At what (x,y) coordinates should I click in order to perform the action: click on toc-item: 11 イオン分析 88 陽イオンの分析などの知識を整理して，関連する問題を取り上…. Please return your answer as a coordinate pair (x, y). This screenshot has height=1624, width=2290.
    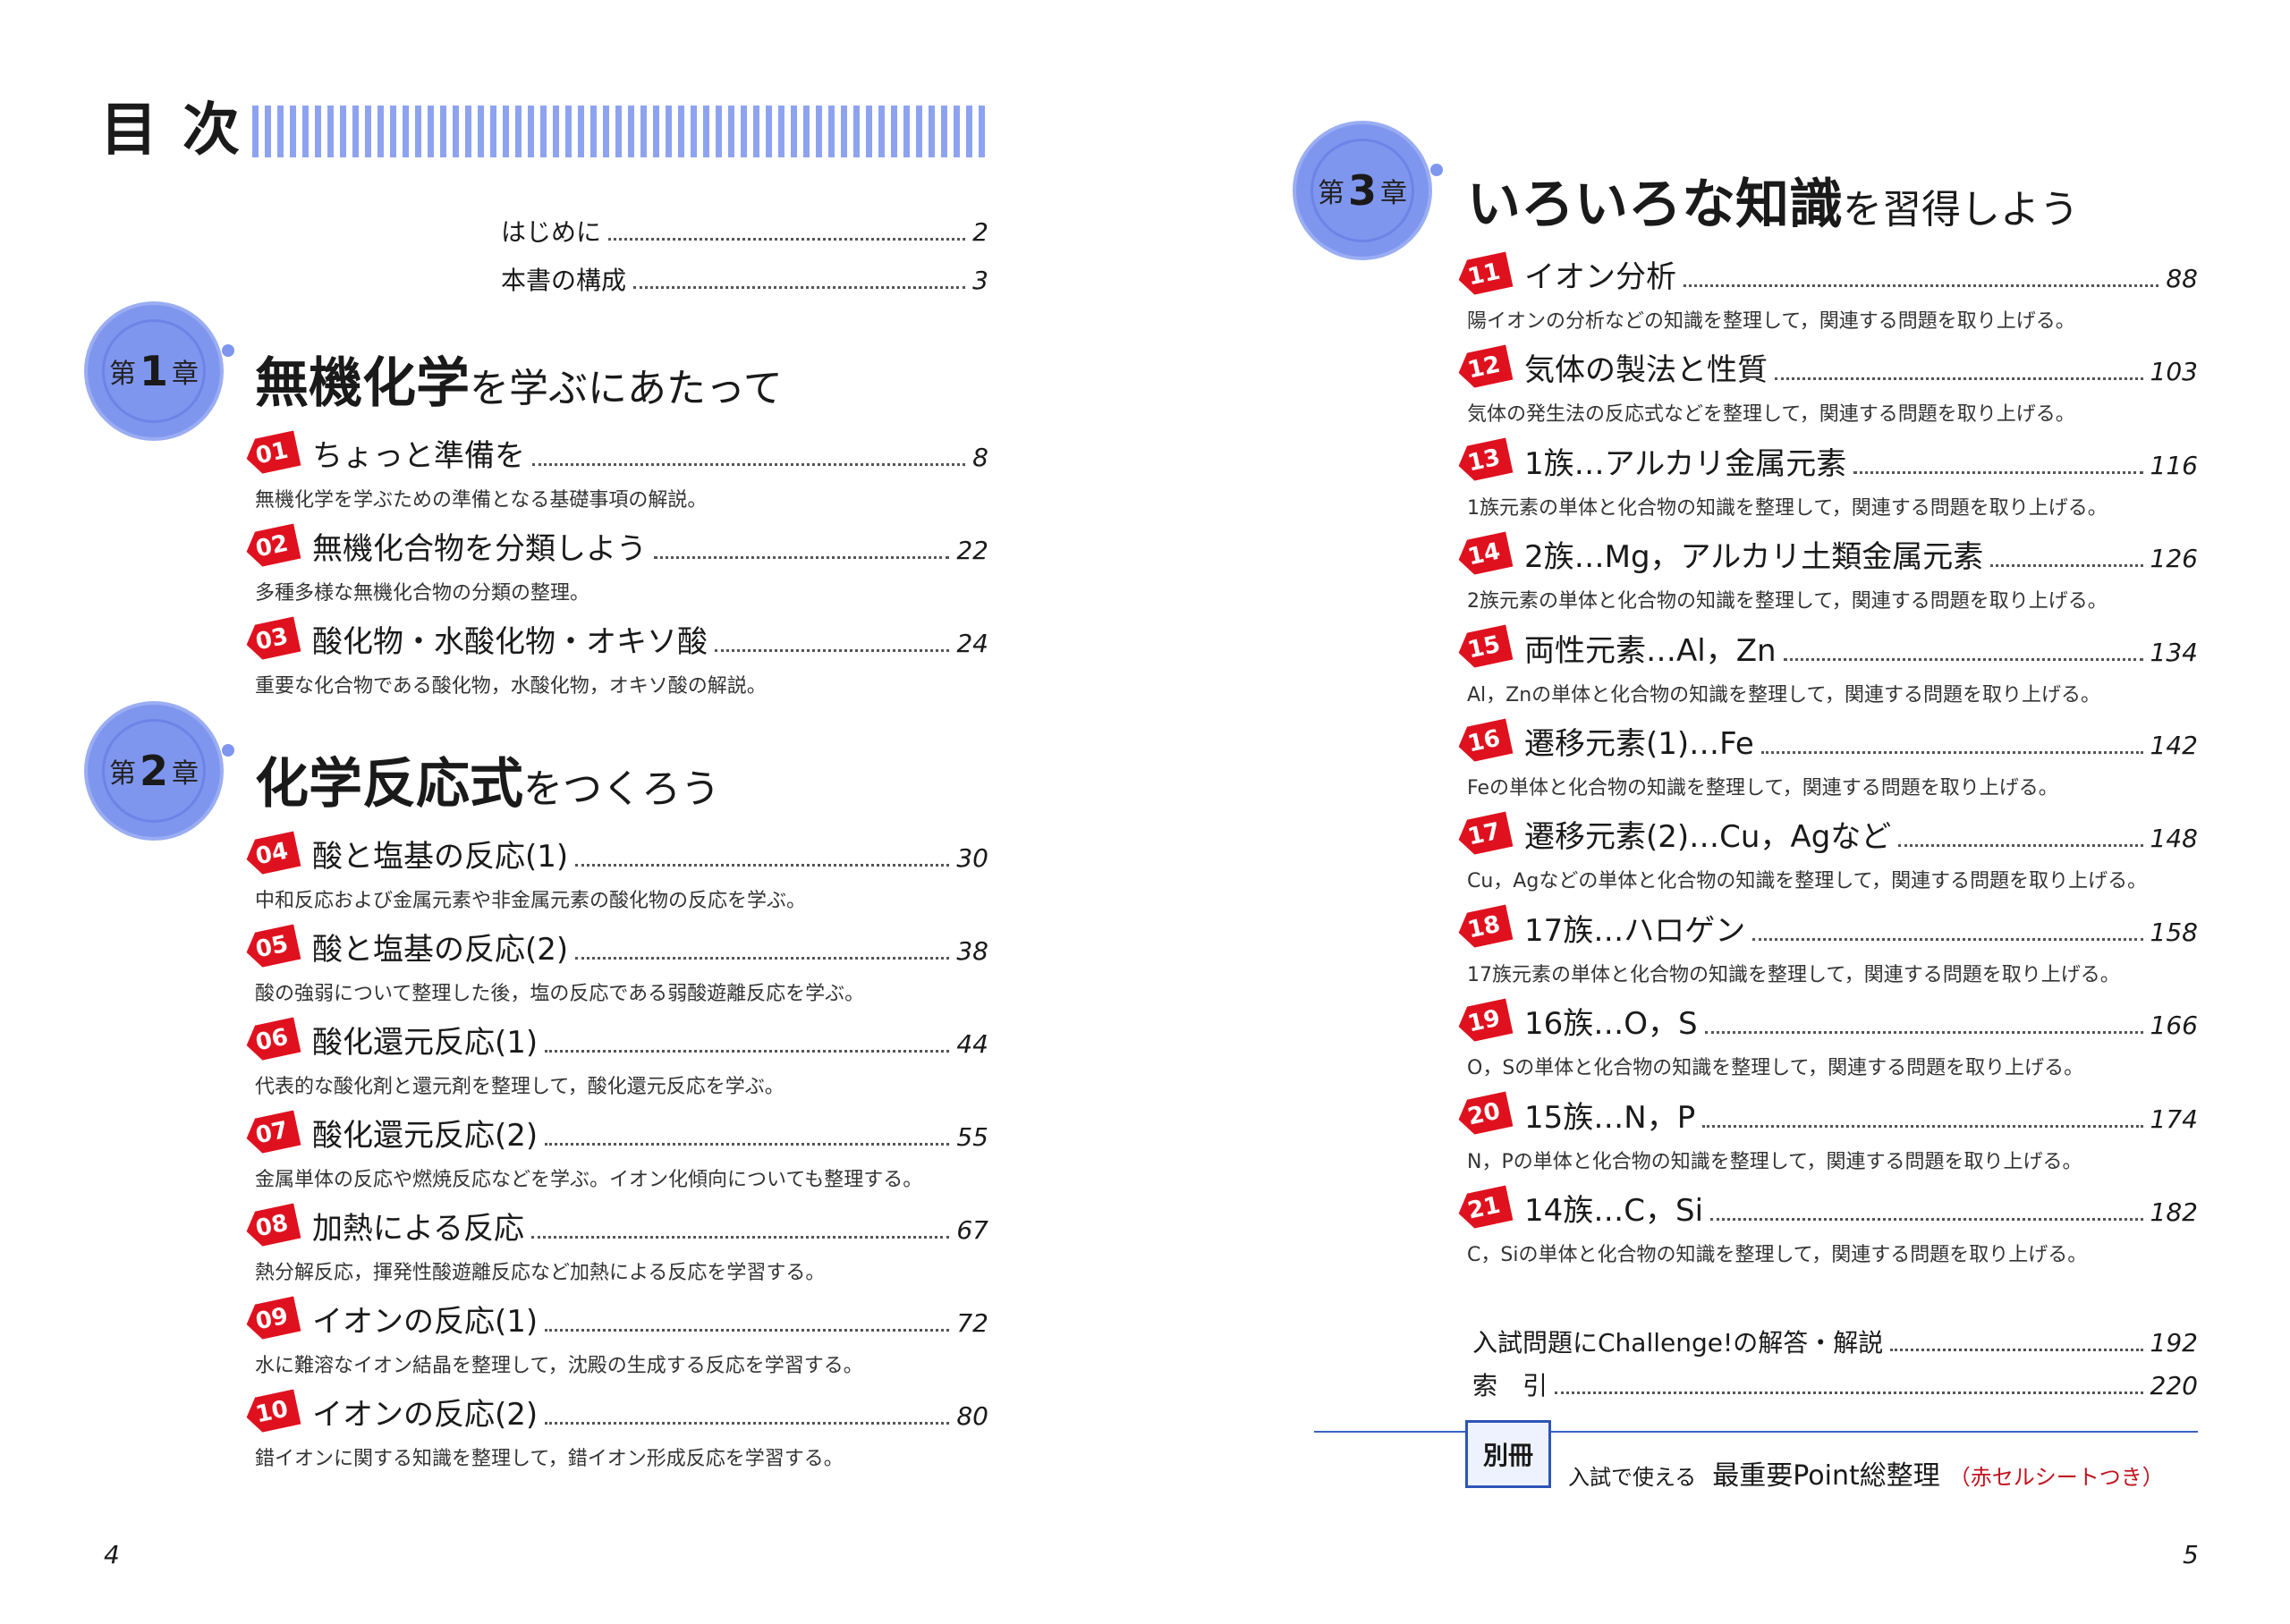
    Looking at the image, I should click on (1828, 293).